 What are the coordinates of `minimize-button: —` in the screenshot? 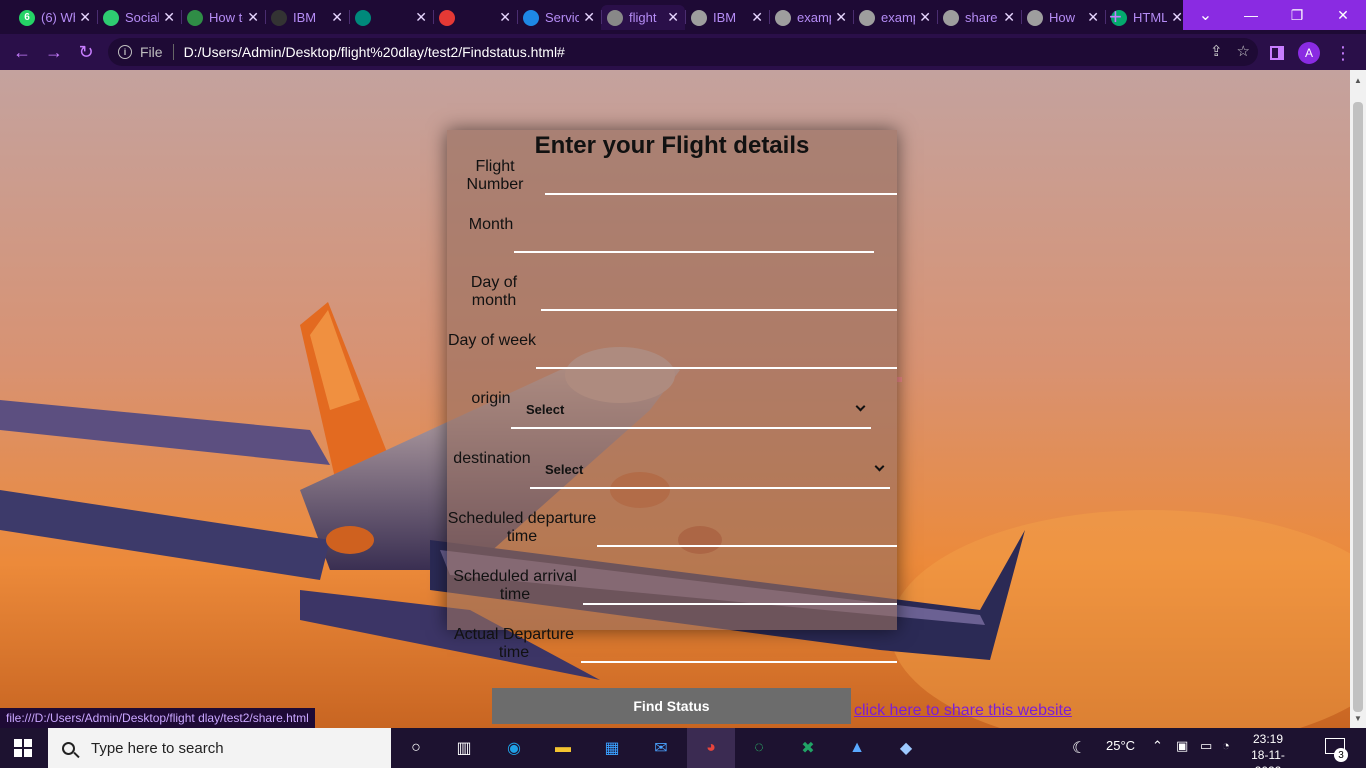 It's located at (1251, 15).